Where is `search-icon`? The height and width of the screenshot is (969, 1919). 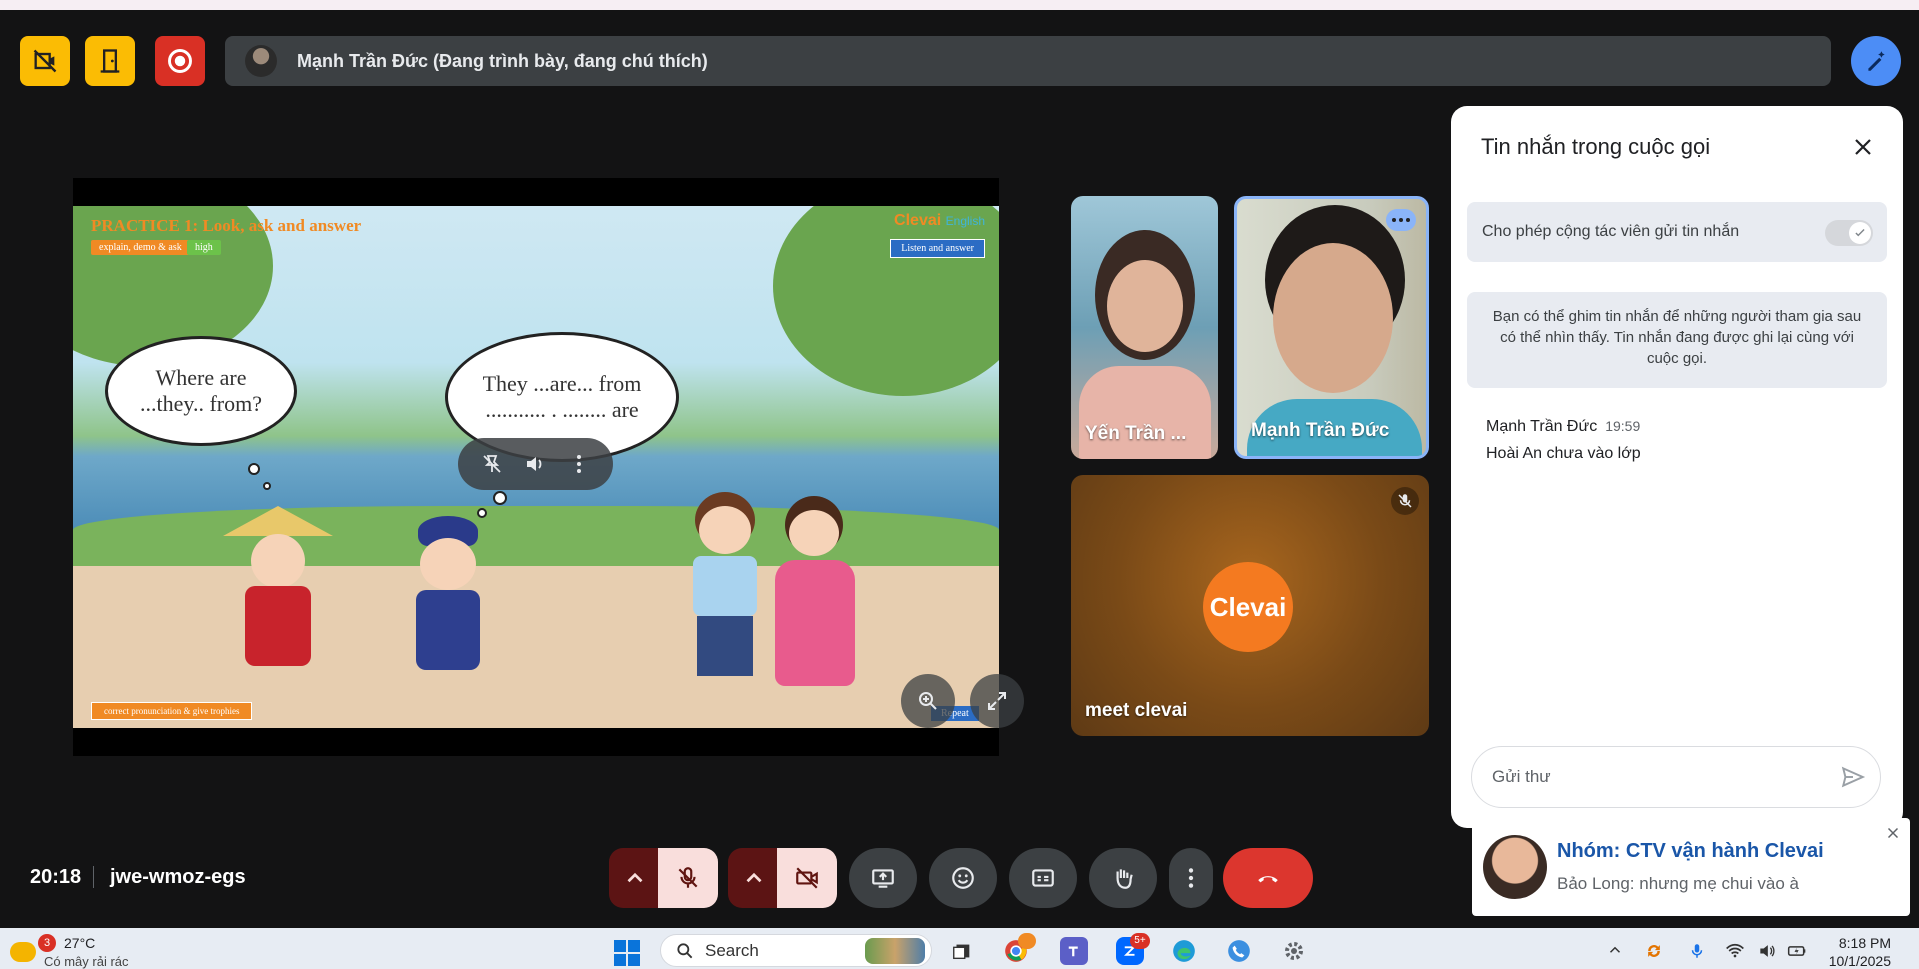 search-icon is located at coordinates (685, 950).